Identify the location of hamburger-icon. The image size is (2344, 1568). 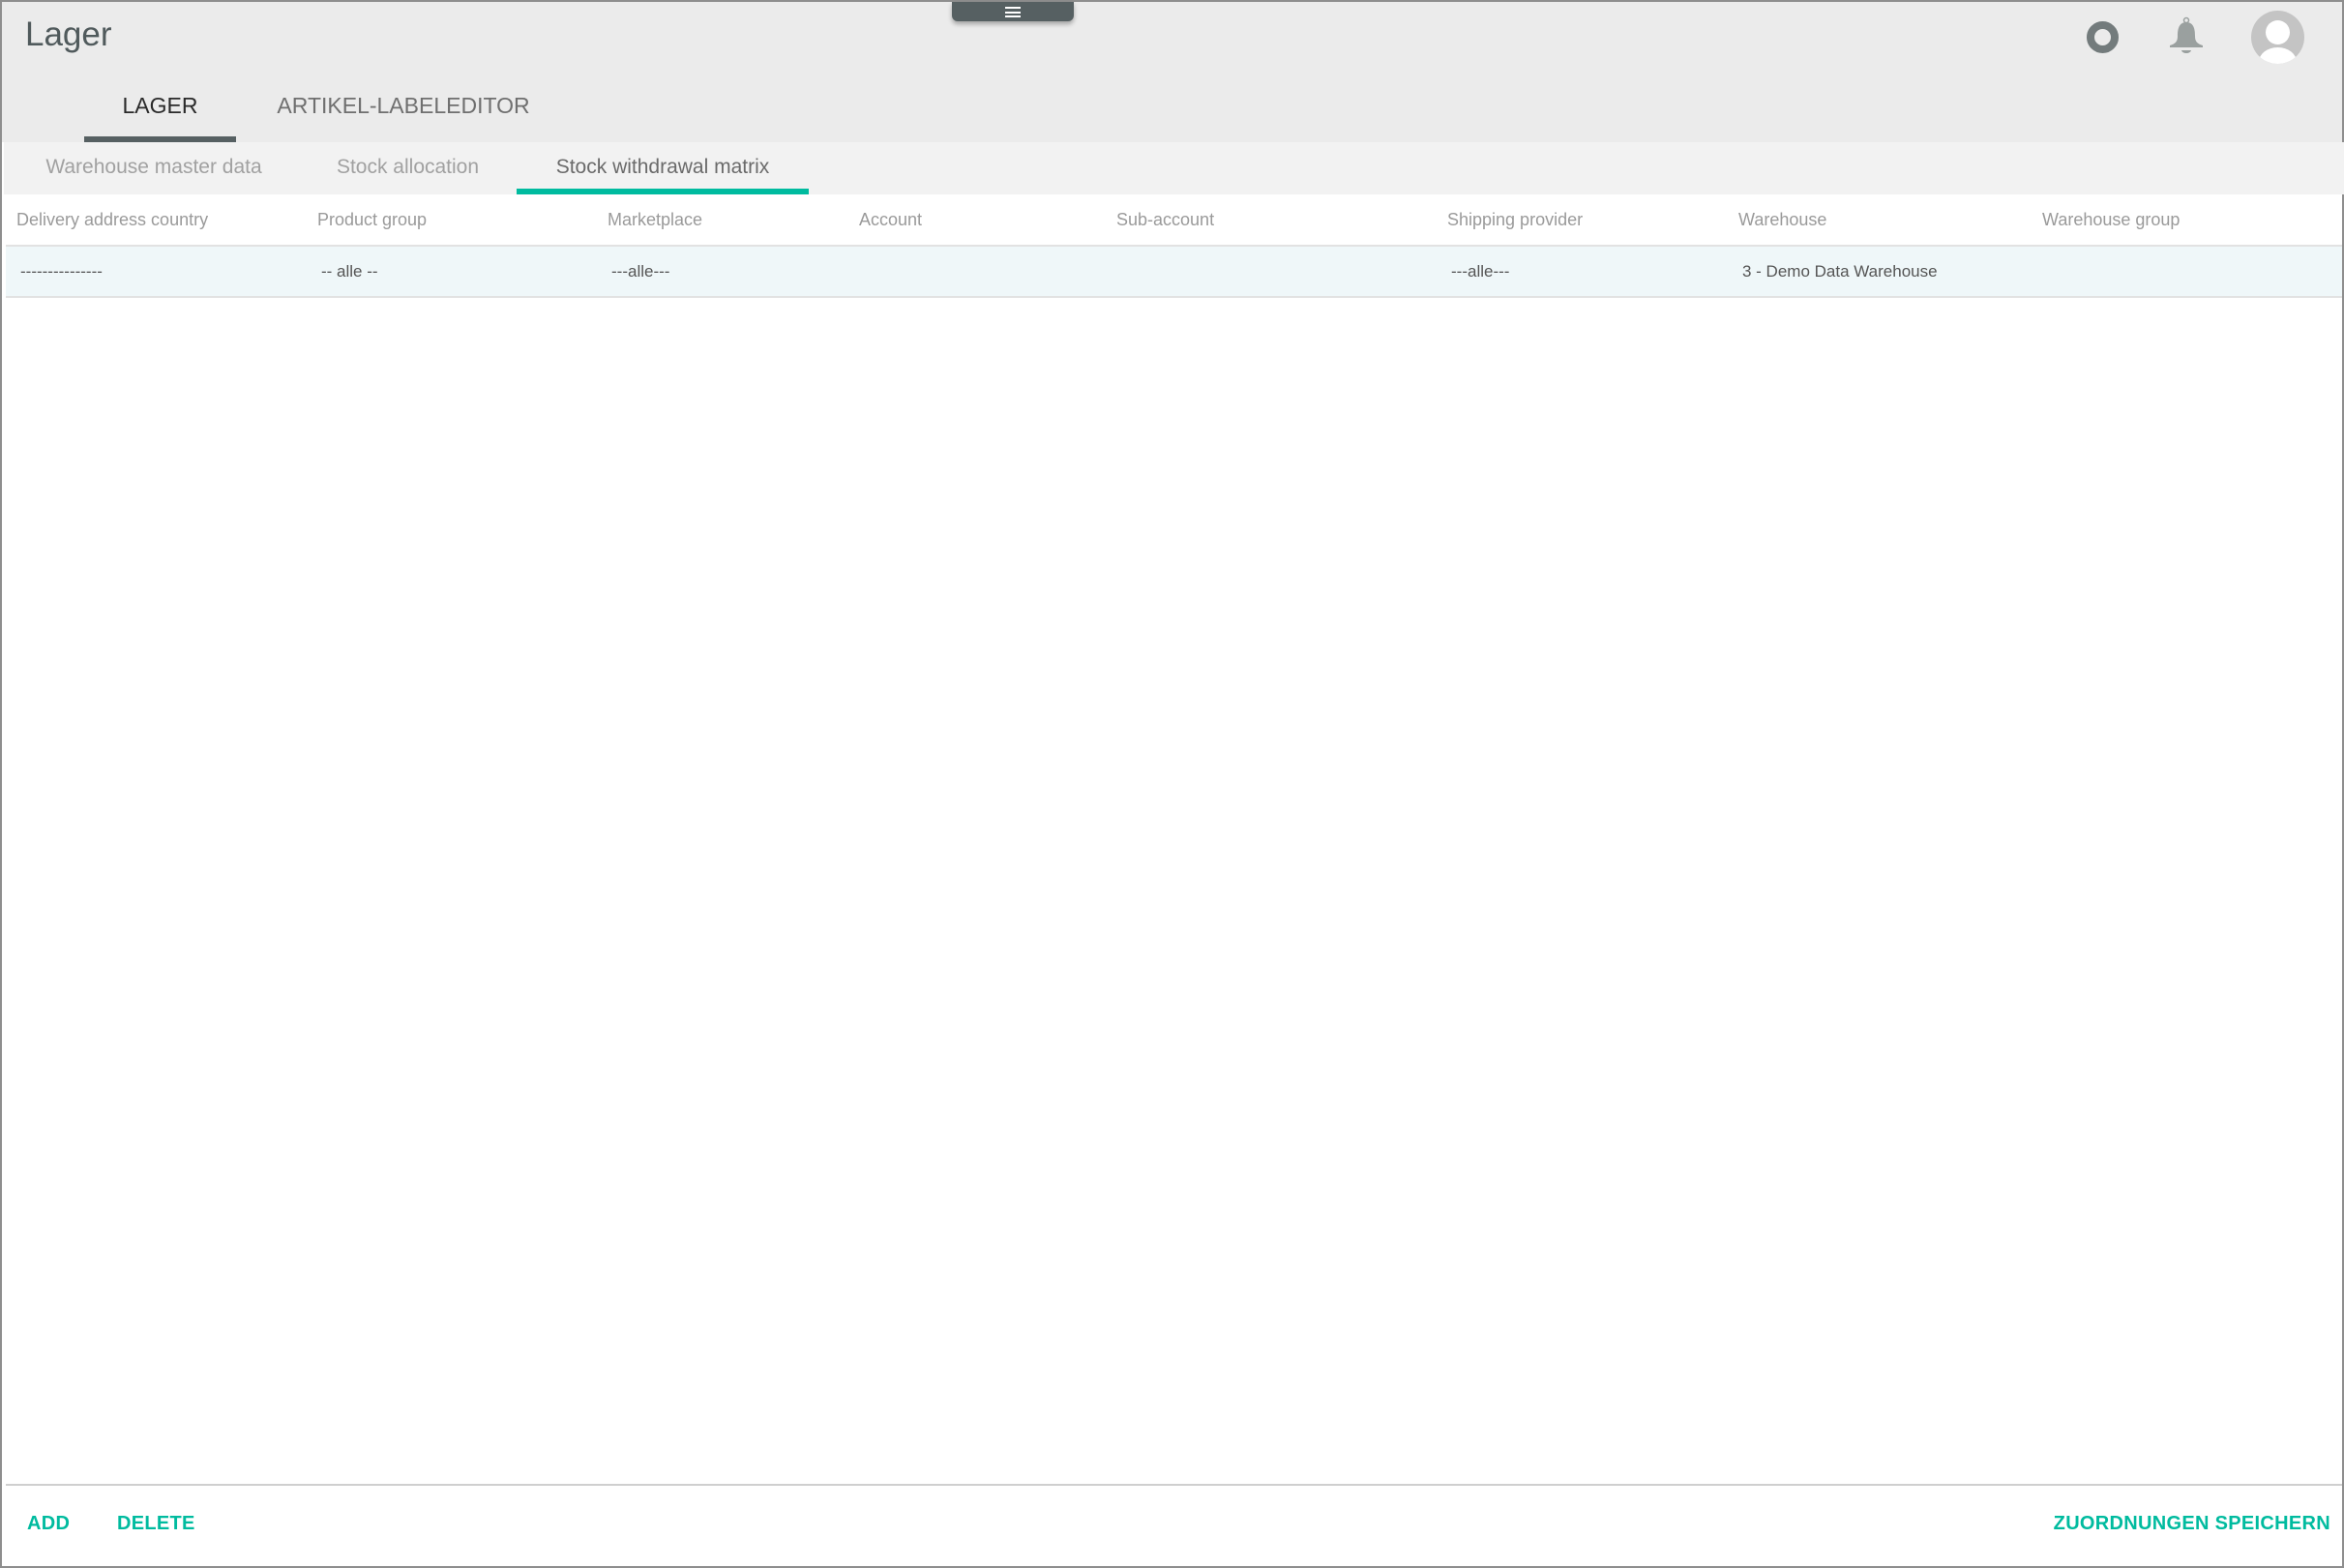
(1013, 11).